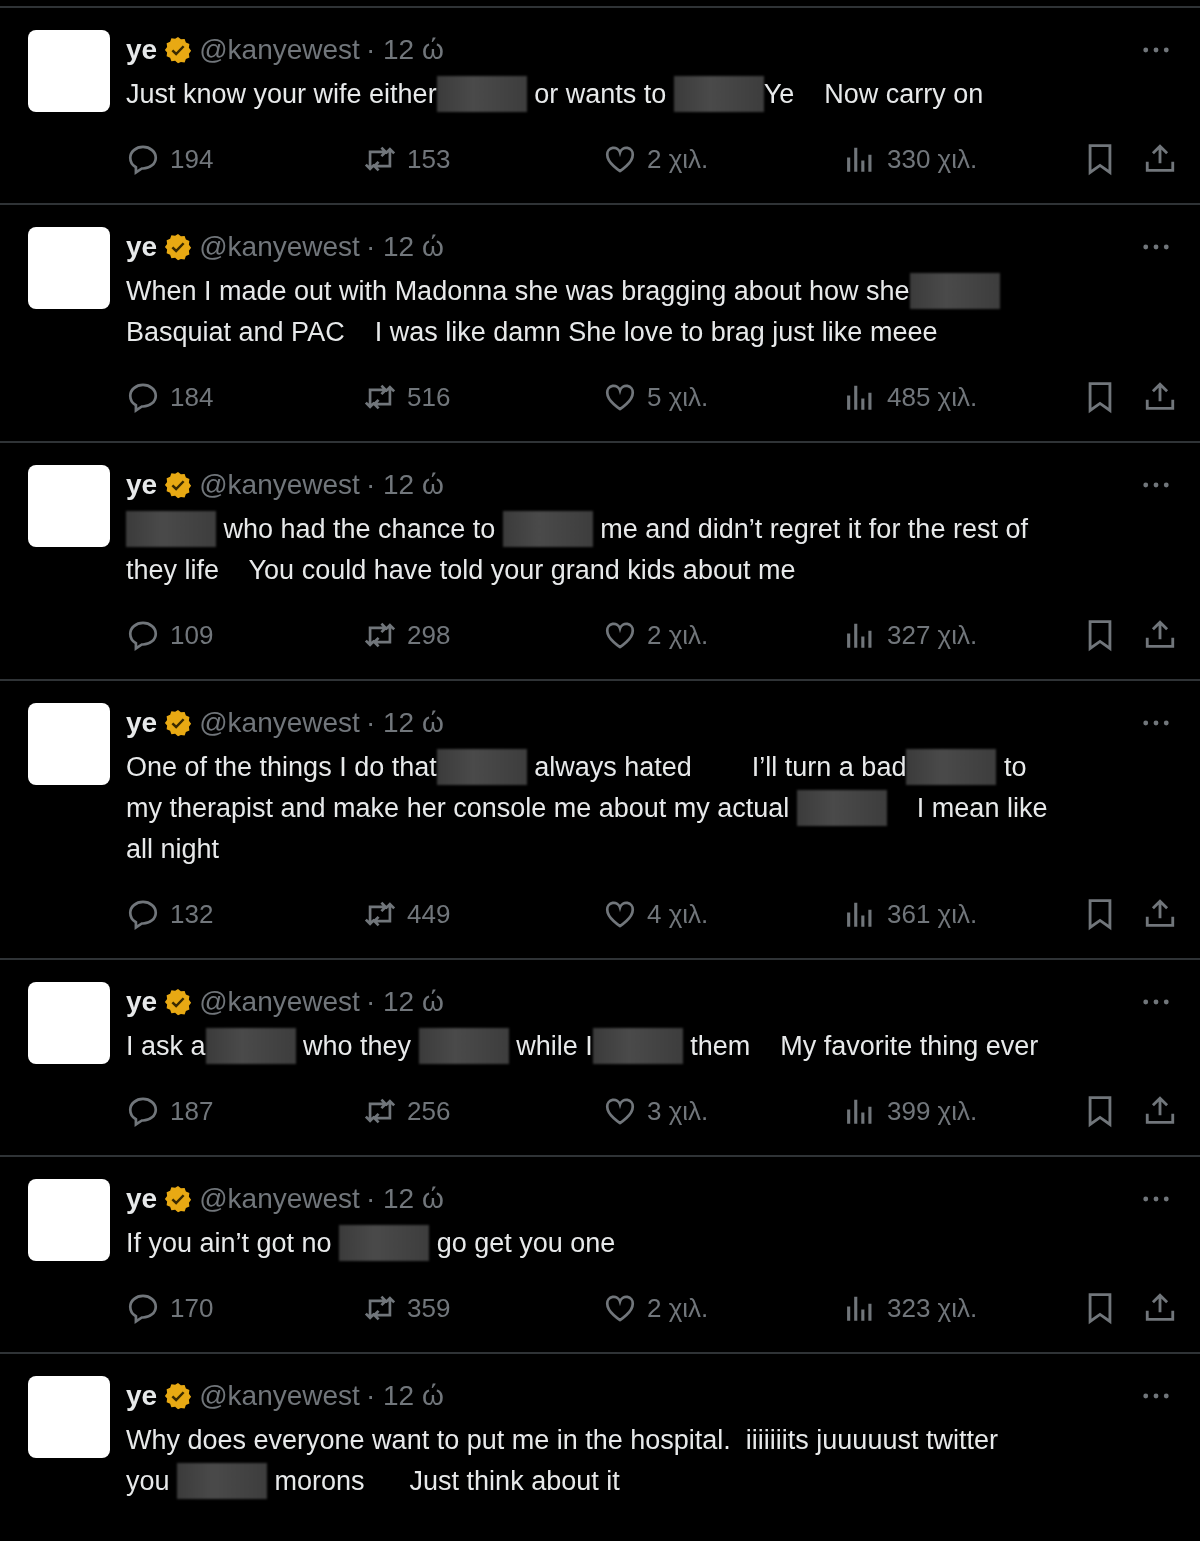  I want to click on repost-count: 359, so click(429, 1308).